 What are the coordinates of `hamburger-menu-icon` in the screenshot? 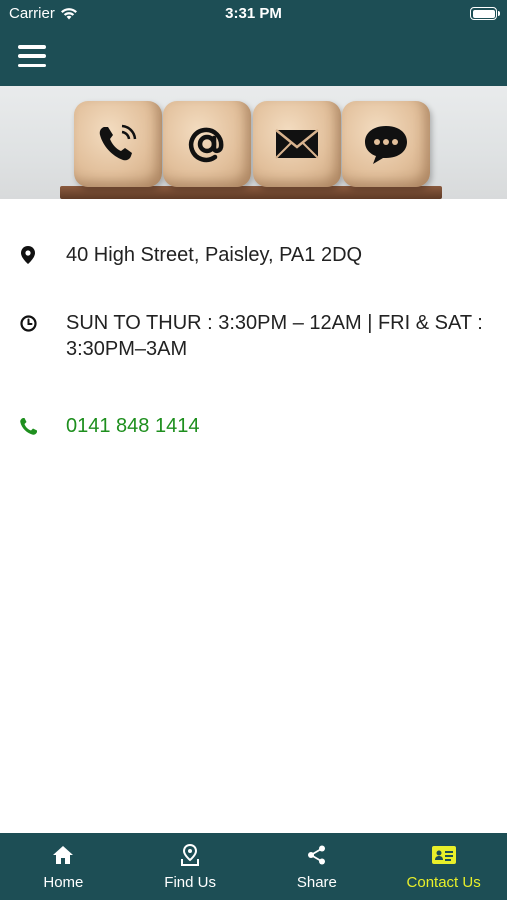 It's located at (32, 56).